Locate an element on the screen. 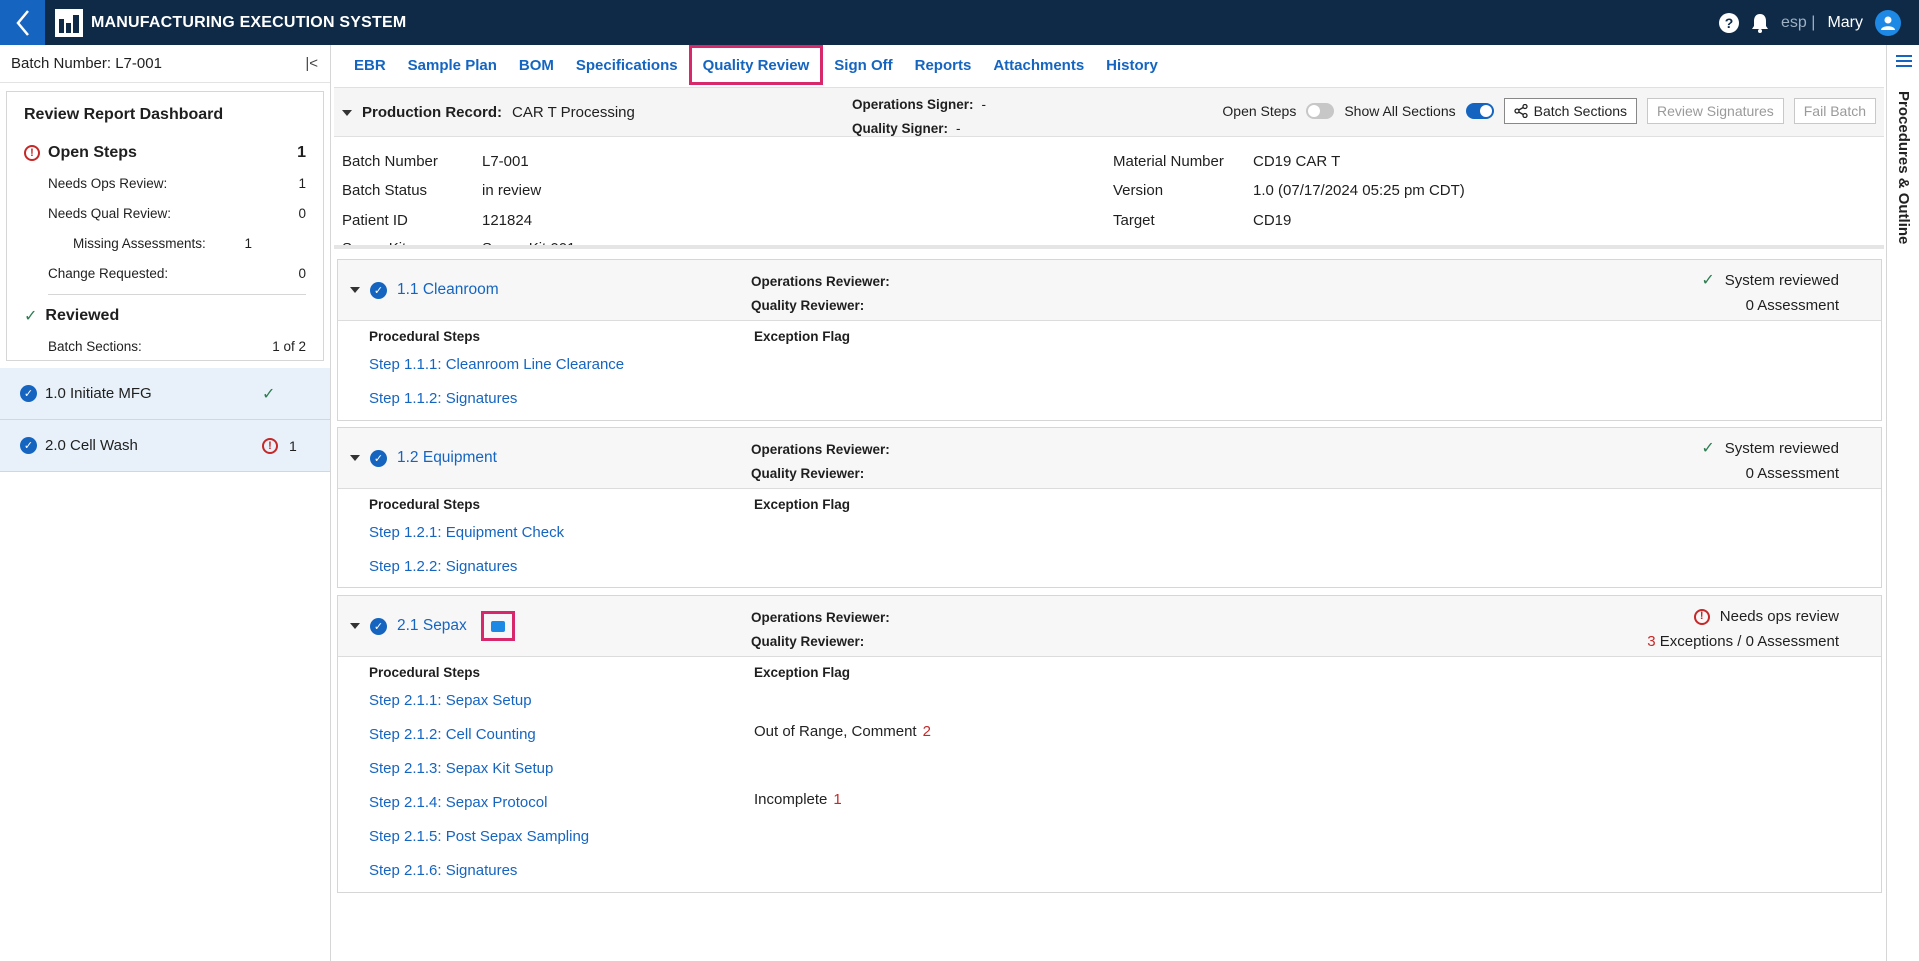 The height and width of the screenshot is (961, 1919). exception-flag: Out of Range, Comment 2 is located at coordinates (842, 731).